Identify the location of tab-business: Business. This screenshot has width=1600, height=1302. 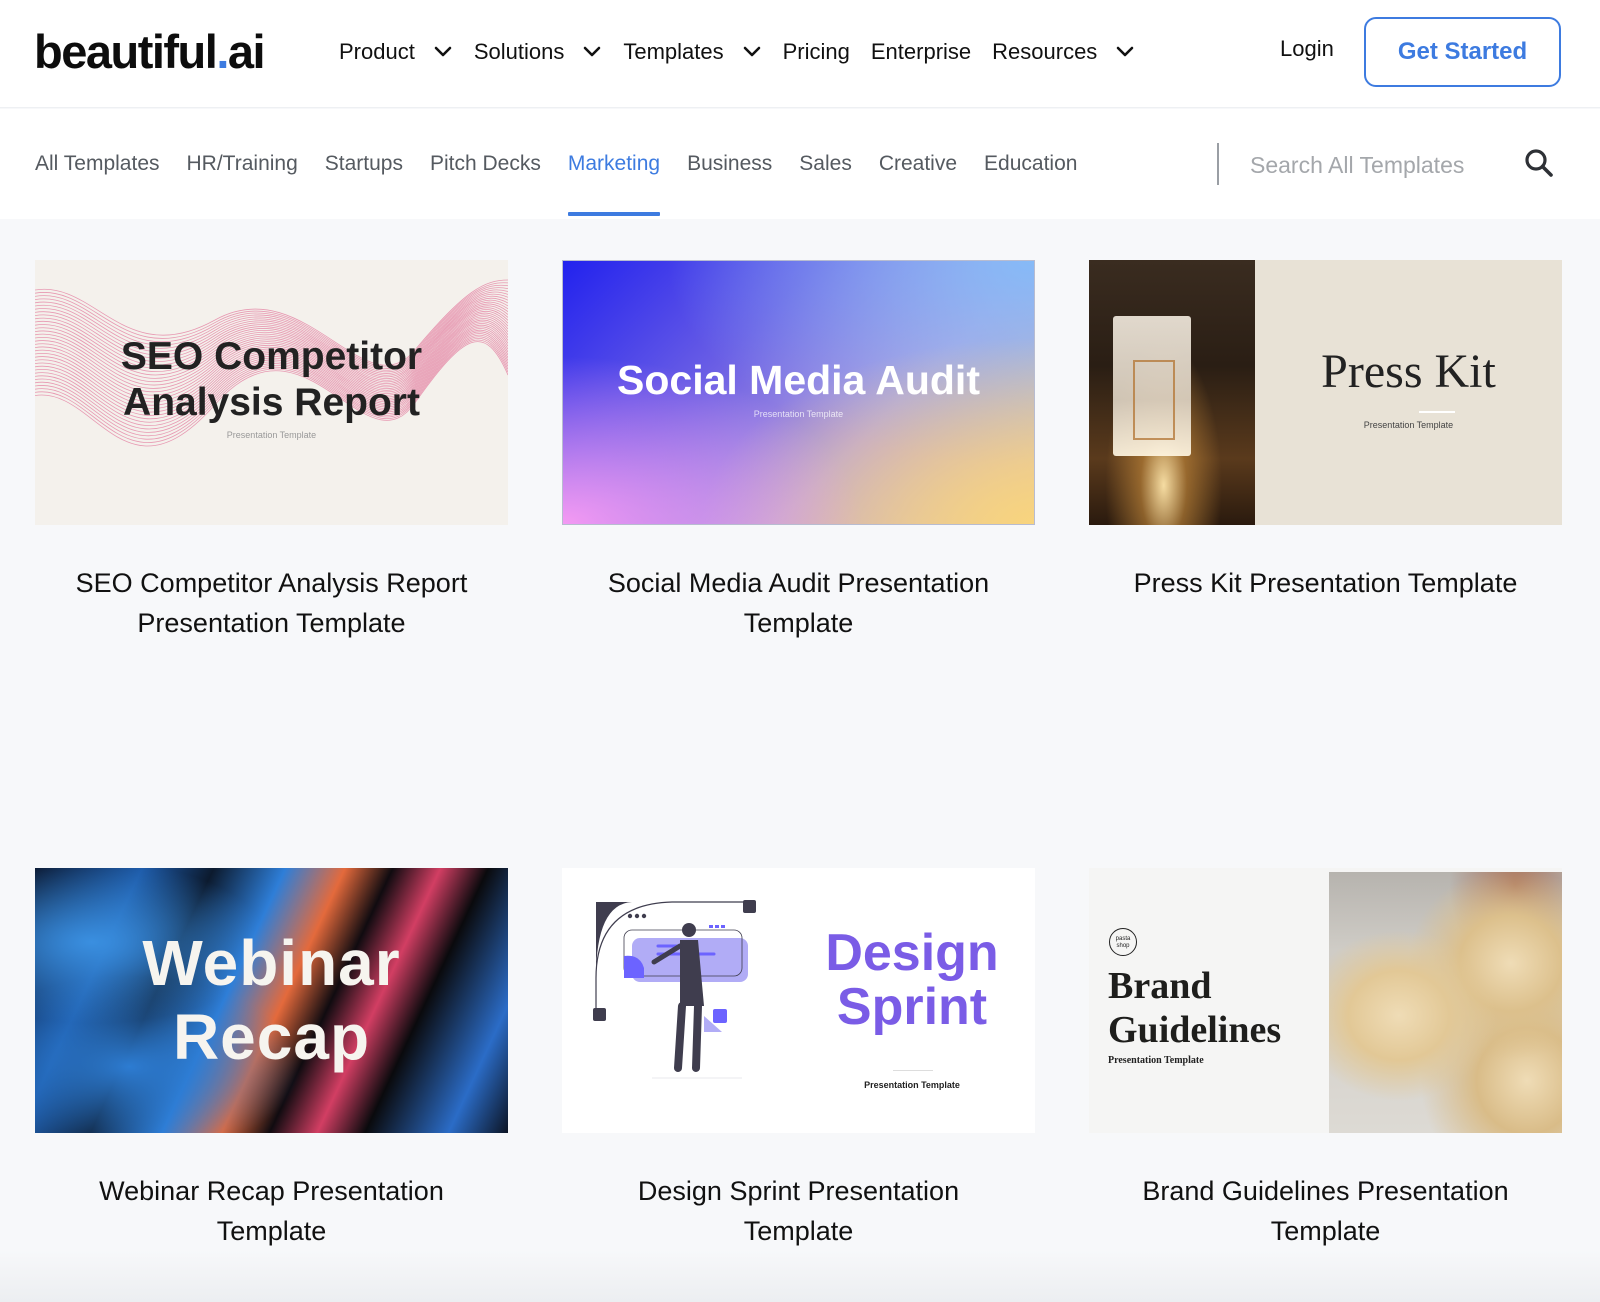
(729, 164).